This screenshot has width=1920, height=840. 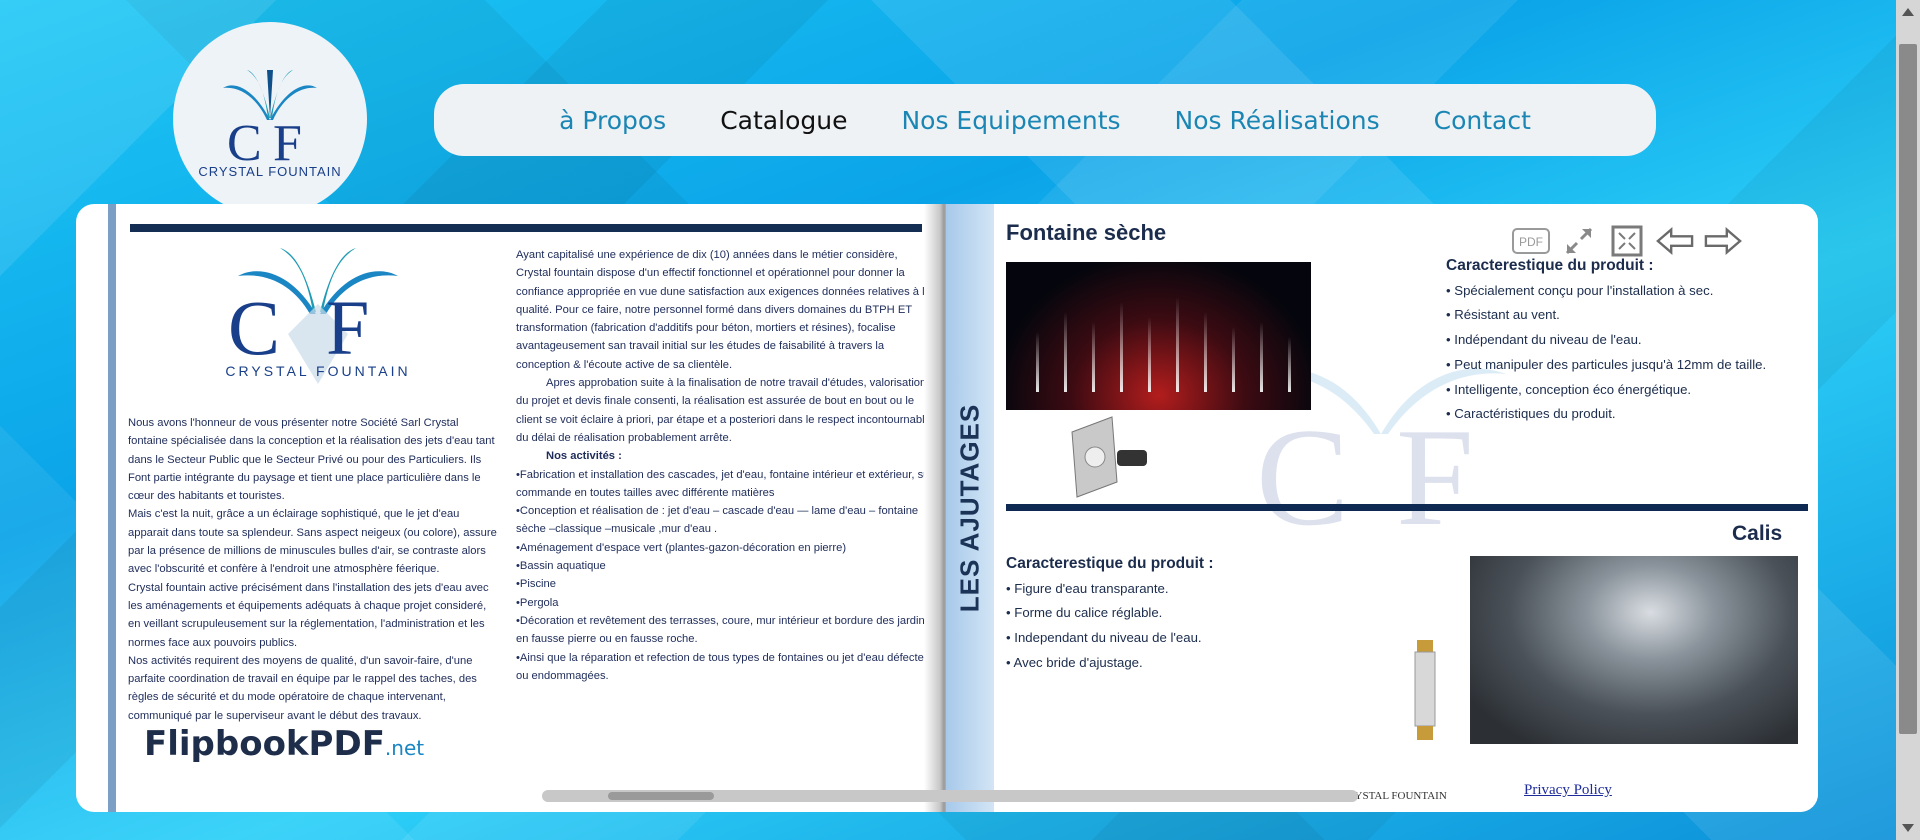 What do you see at coordinates (1087, 588) in the screenshot?
I see `feature-item: • Figure d'eau transparante.` at bounding box center [1087, 588].